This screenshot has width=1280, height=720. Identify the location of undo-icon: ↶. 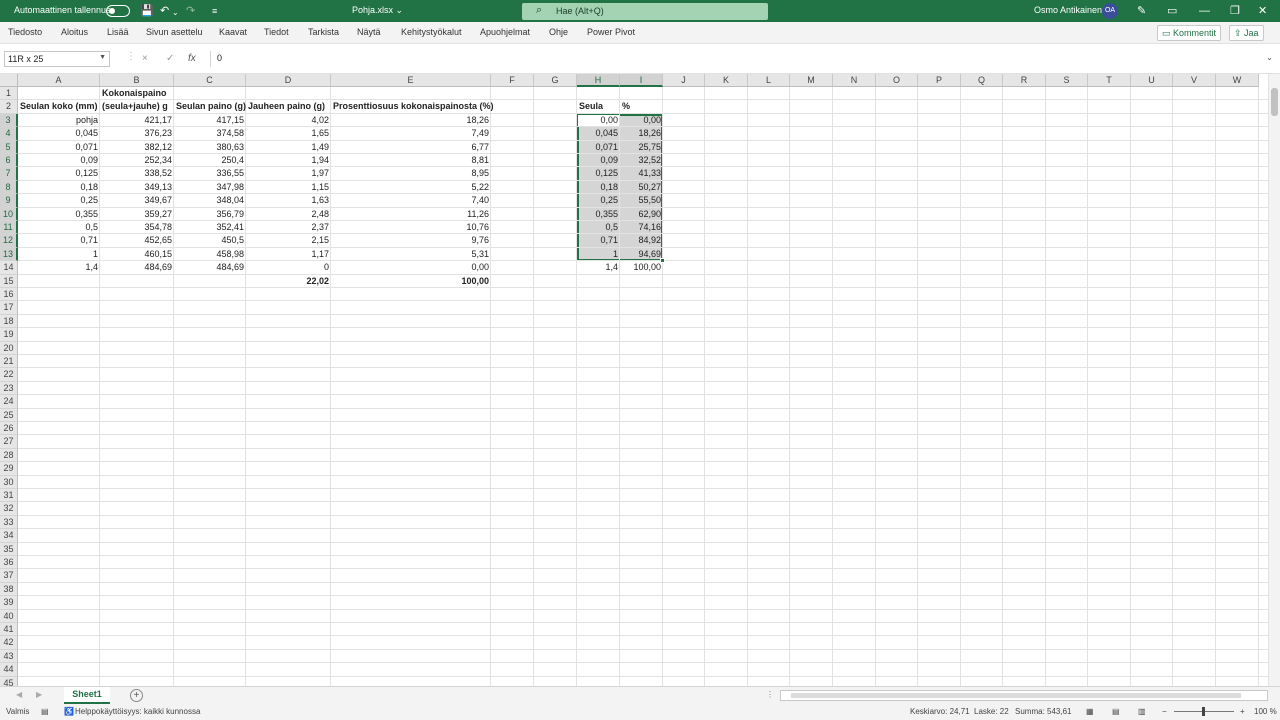
(164, 11).